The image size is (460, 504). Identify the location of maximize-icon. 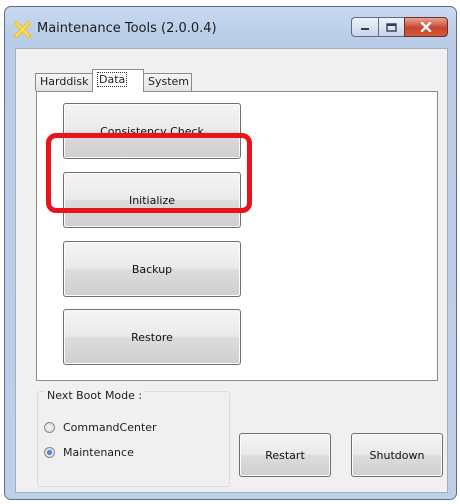
(391, 27).